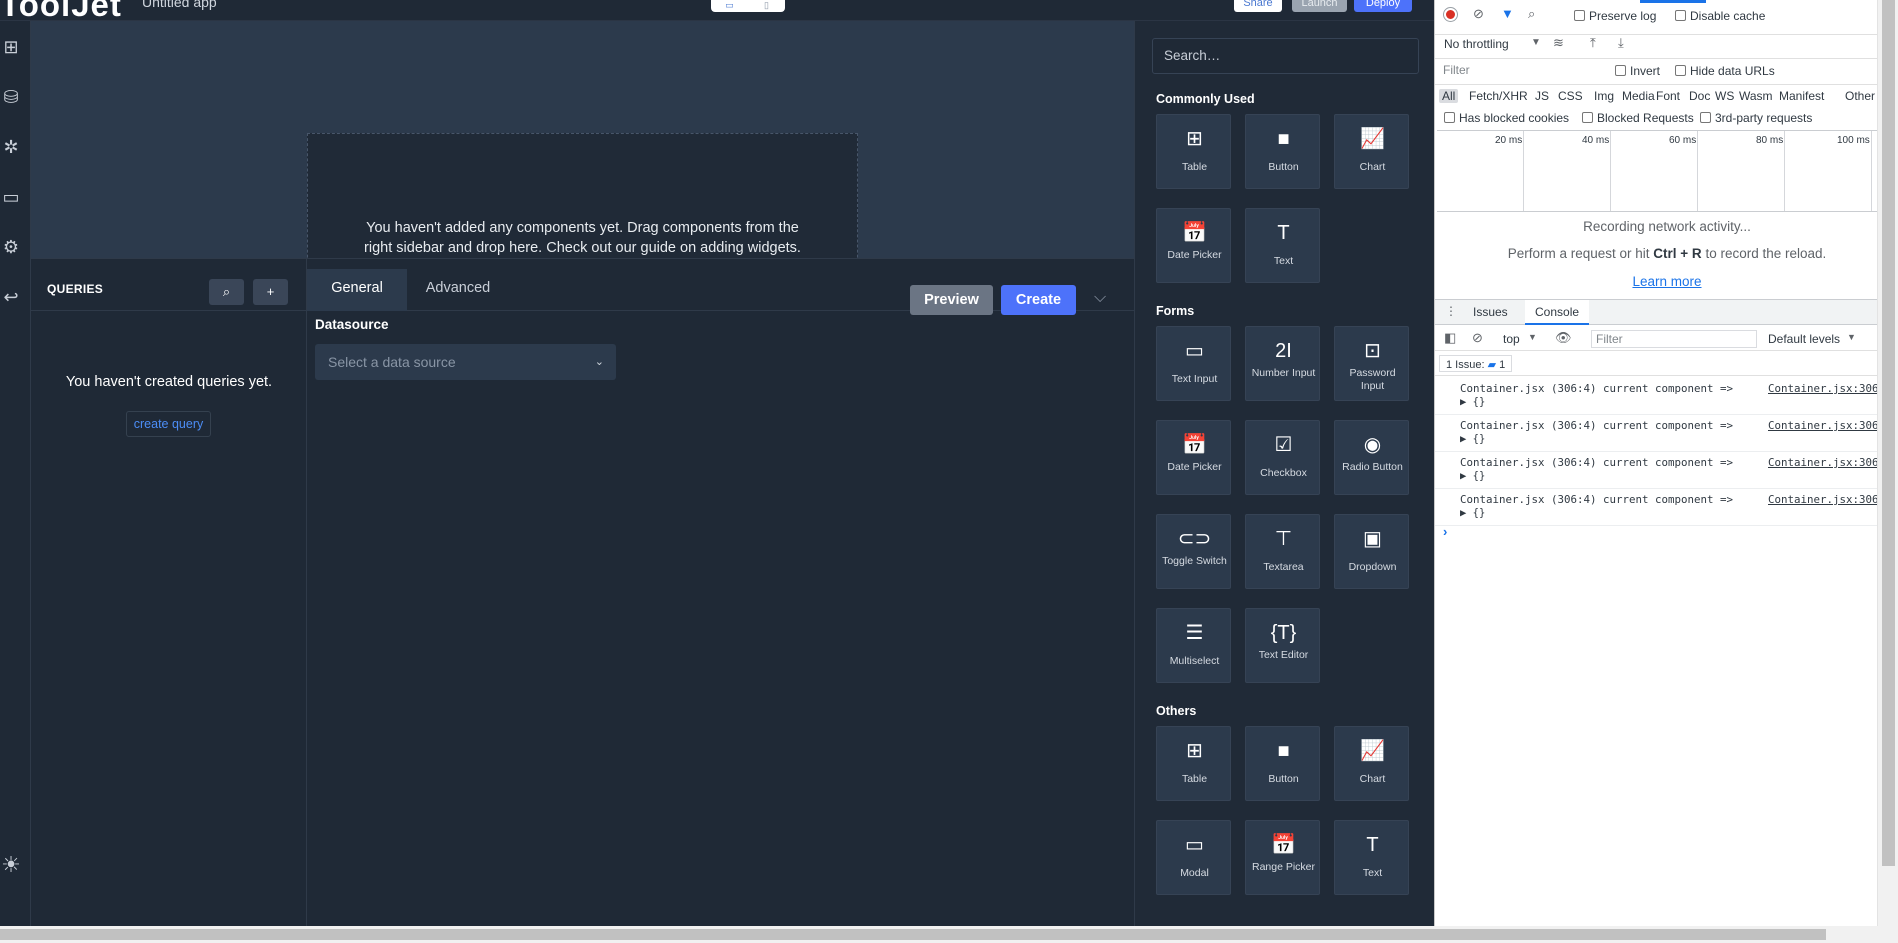 Image resolution: width=1898 pixels, height=943 pixels. I want to click on horizontal-scrollbar, so click(949, 934).